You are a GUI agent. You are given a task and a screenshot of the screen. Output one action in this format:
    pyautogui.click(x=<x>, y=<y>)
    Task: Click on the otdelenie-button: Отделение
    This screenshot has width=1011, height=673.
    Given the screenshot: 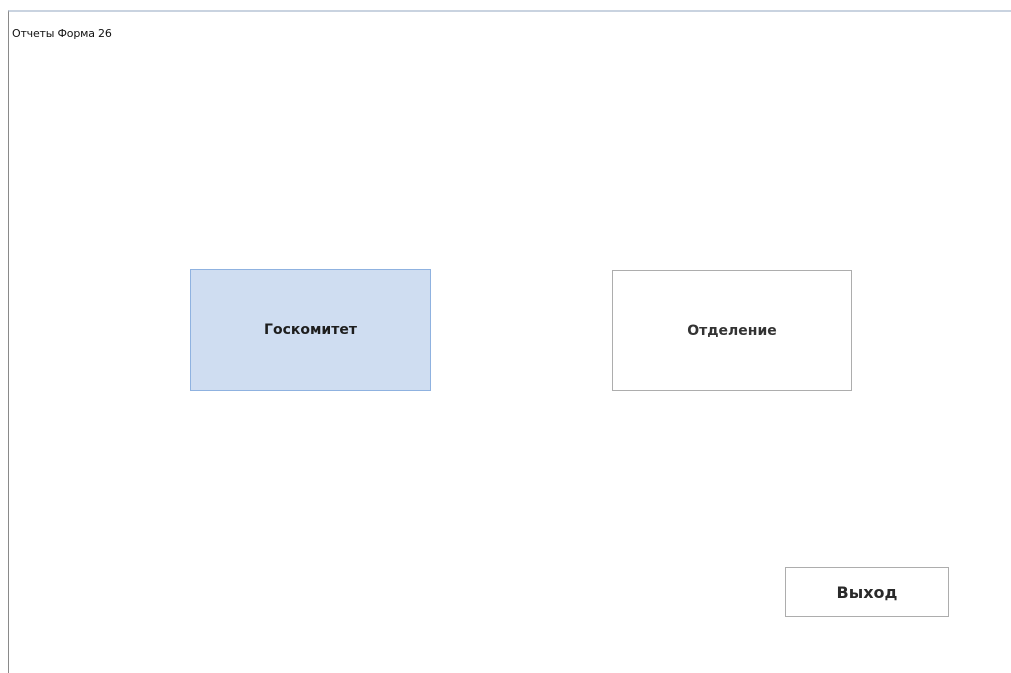 What is the action you would take?
    pyautogui.click(x=732, y=330)
    